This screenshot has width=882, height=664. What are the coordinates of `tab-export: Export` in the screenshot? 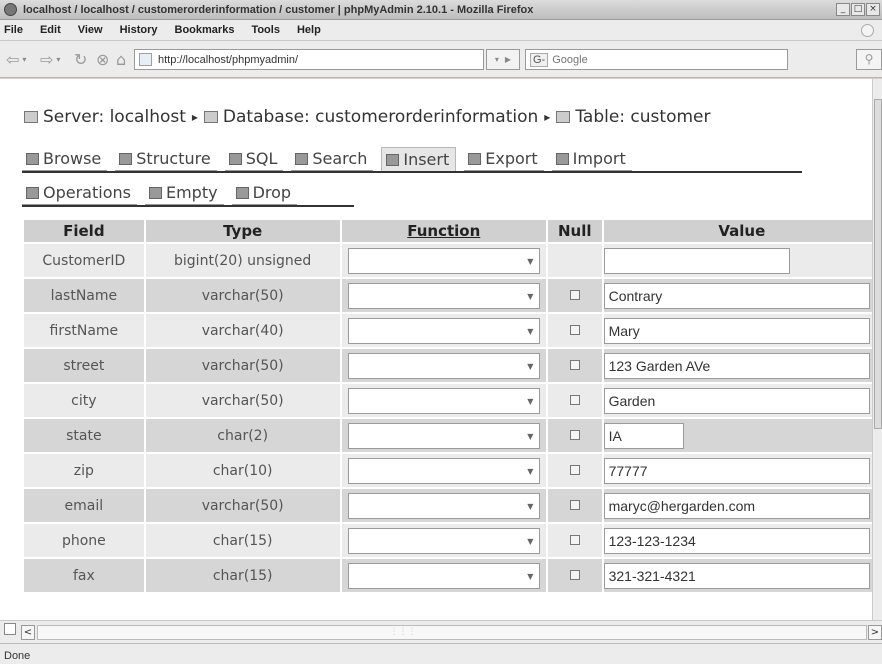 It's located at (504, 159).